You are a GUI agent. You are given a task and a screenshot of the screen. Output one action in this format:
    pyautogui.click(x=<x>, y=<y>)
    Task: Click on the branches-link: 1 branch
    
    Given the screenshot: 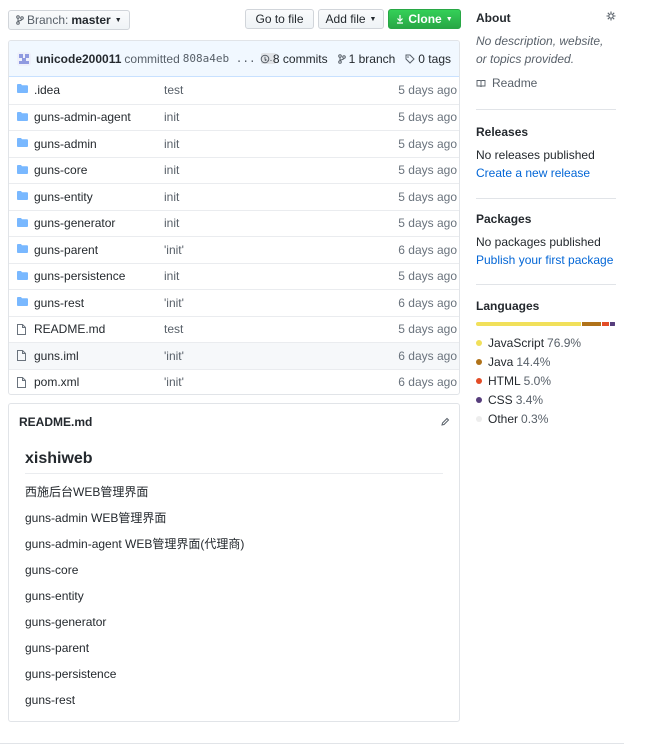 What is the action you would take?
    pyautogui.click(x=366, y=59)
    